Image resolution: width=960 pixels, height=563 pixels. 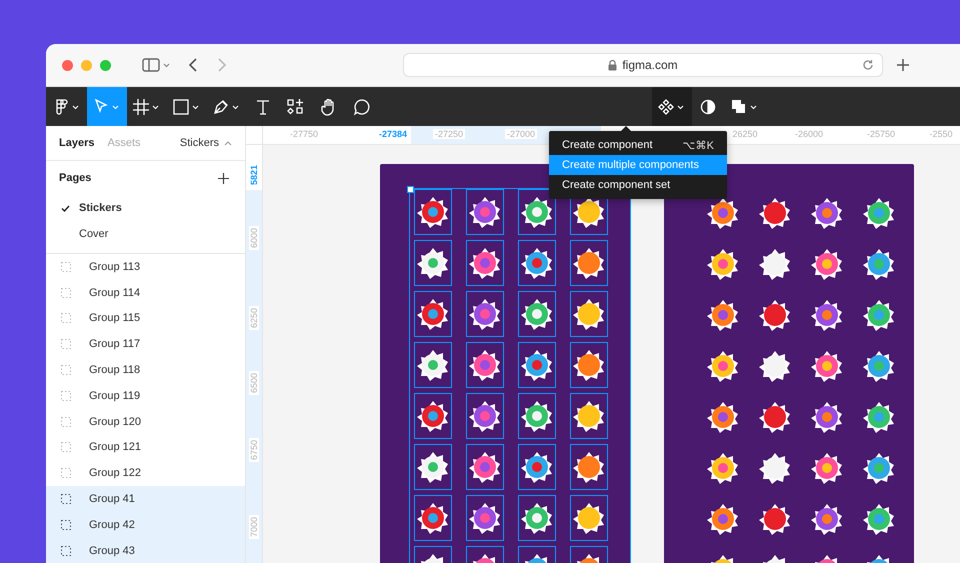 What do you see at coordinates (145, 421) in the screenshot?
I see `layer-row: Group 120` at bounding box center [145, 421].